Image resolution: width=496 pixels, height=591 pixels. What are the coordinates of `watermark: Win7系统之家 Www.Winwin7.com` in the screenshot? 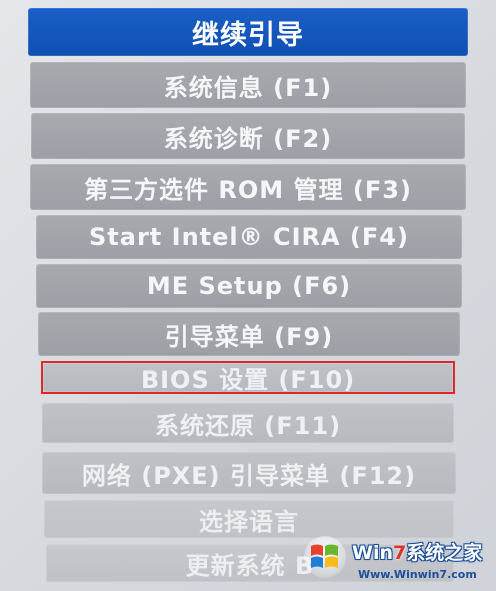 It's located at (396, 558).